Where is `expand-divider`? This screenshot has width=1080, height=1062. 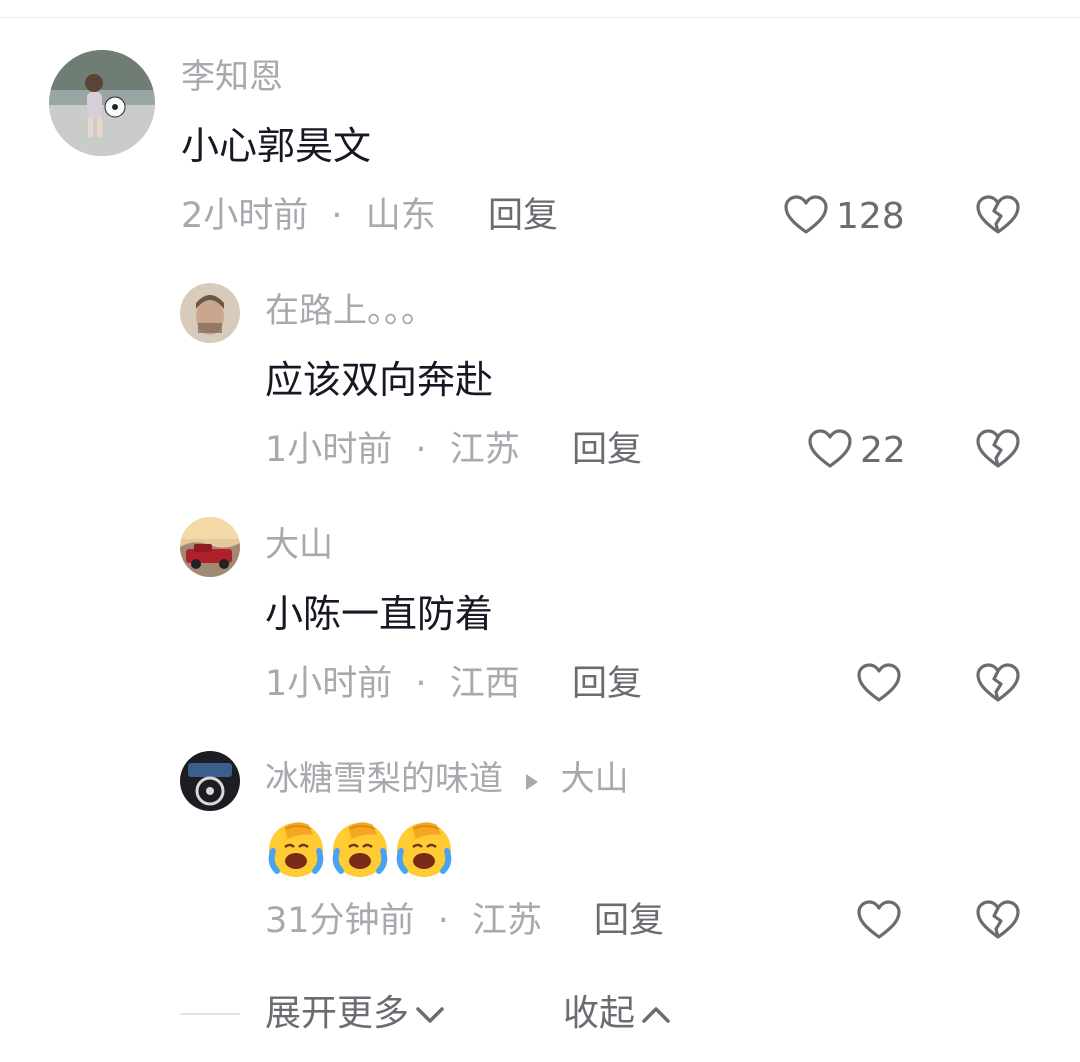
expand-divider is located at coordinates (210, 1014).